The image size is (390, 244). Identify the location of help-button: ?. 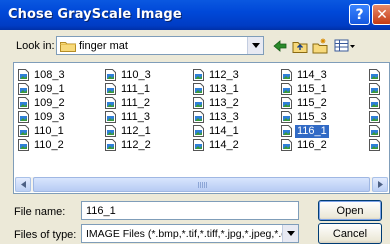
(359, 14).